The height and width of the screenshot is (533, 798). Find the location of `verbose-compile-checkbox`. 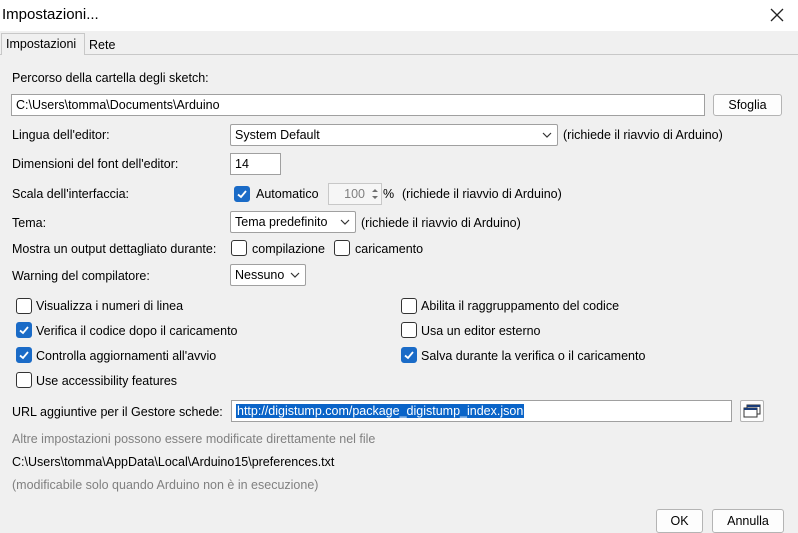

verbose-compile-checkbox is located at coordinates (239, 248).